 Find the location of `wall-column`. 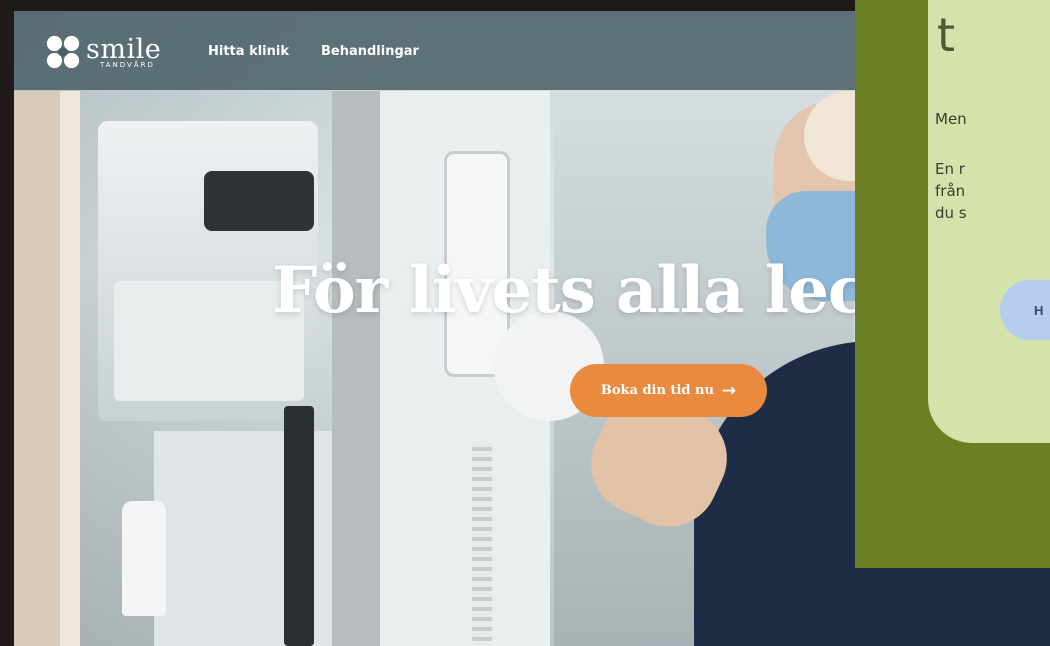

wall-column is located at coordinates (37, 368).